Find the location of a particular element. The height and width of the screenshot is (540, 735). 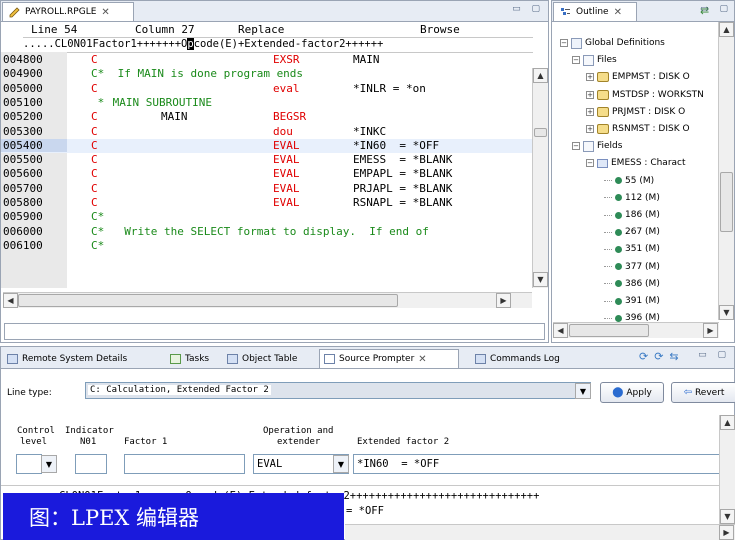

code-line: 005500 C EVAL EMESS = *BLANK is located at coordinates (267, 160).